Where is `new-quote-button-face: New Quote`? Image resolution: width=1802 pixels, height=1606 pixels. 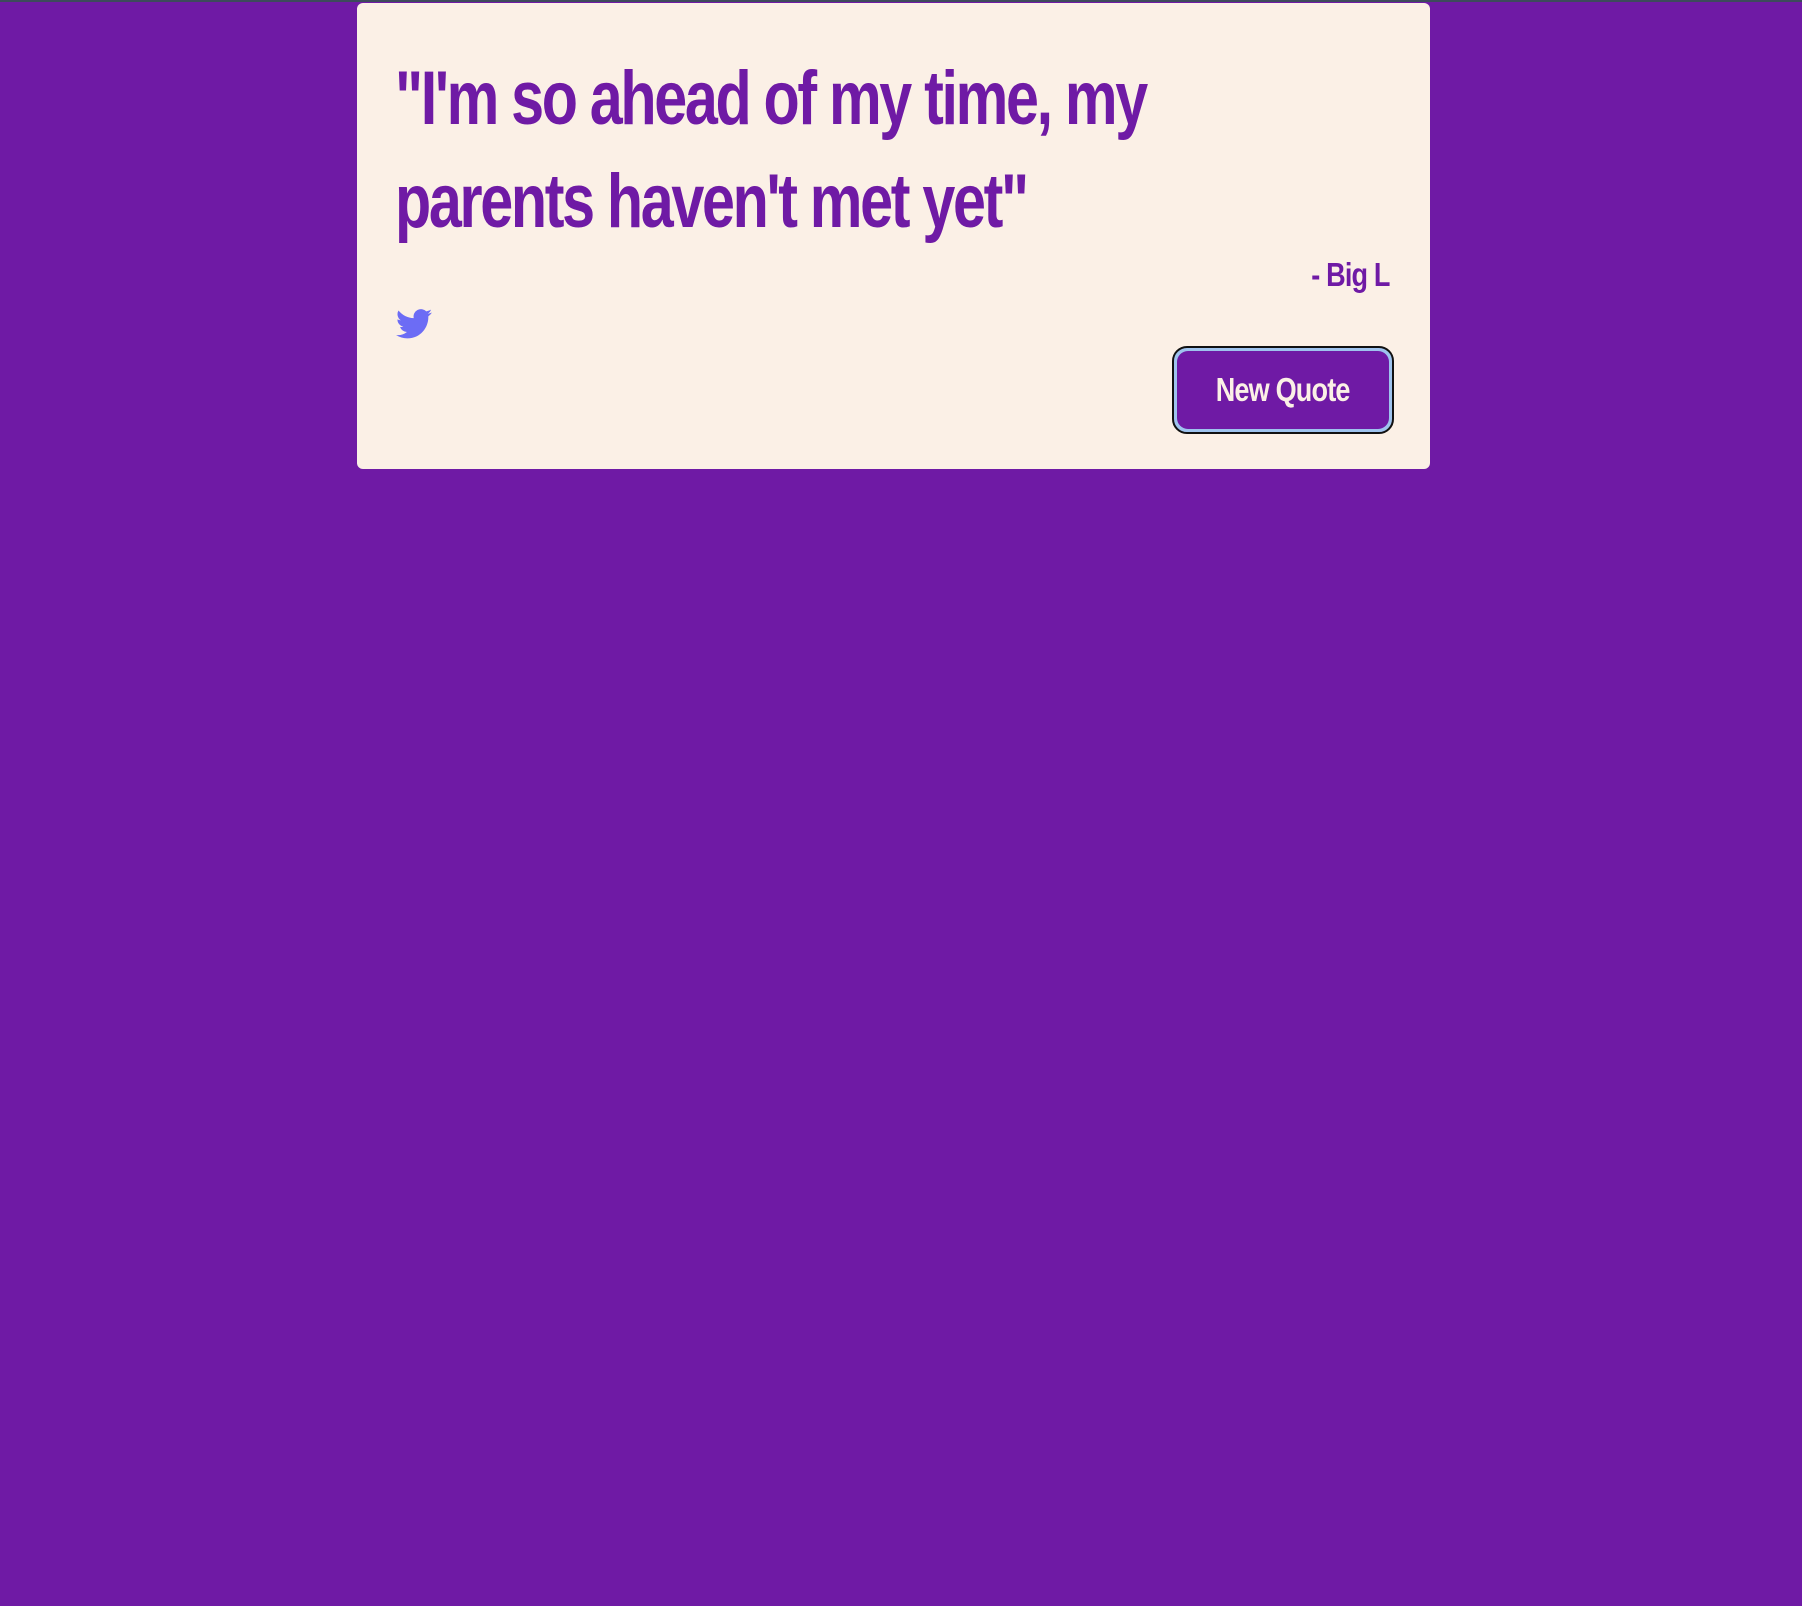
new-quote-button-face: New Quote is located at coordinates (1283, 390).